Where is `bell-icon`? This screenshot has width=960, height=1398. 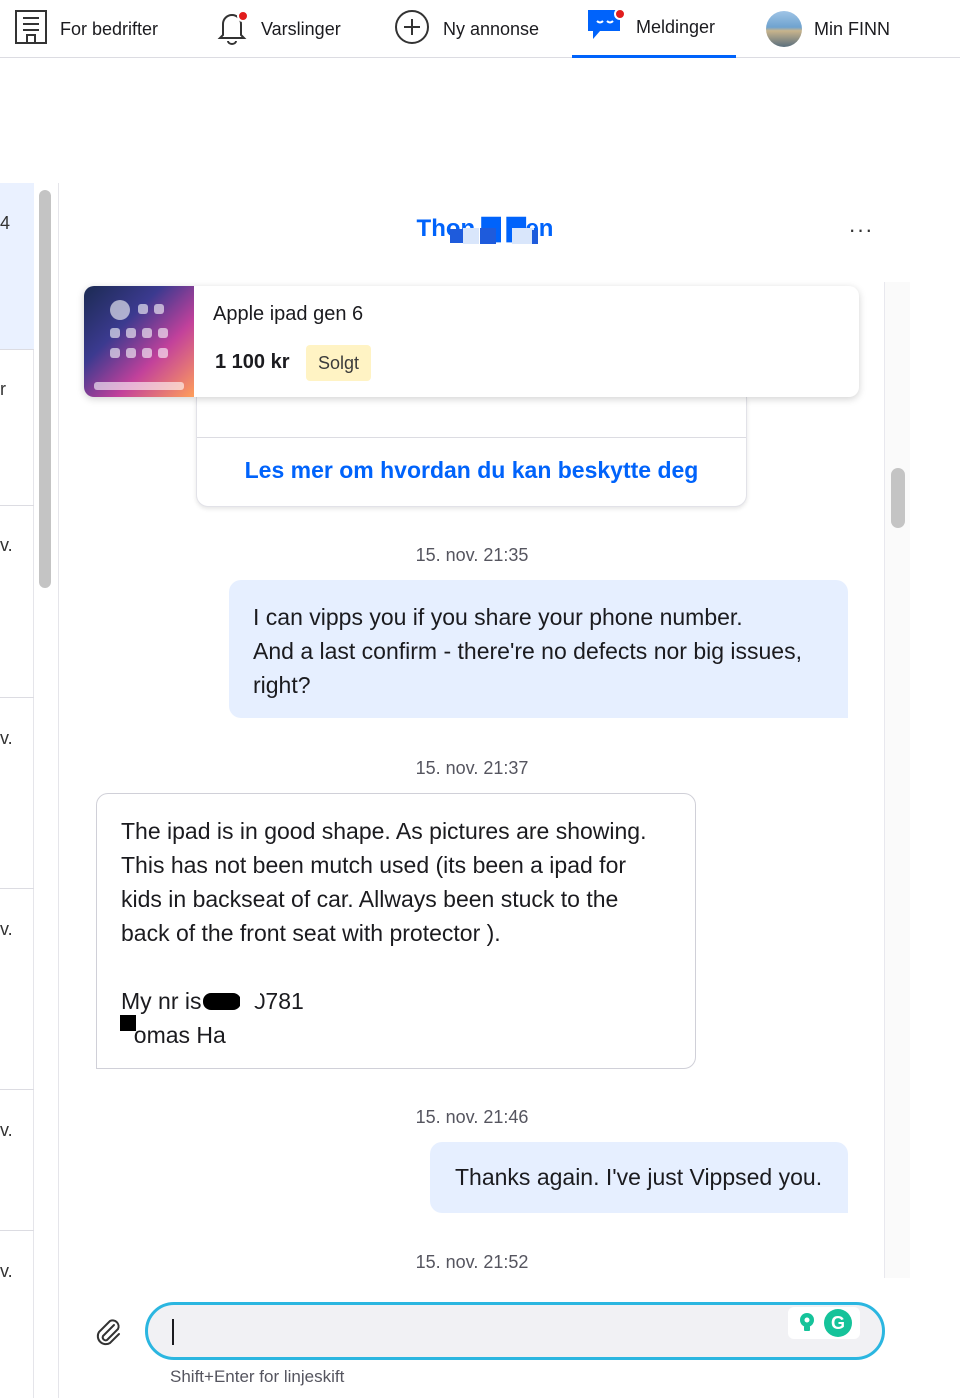
bell-icon is located at coordinates (232, 29).